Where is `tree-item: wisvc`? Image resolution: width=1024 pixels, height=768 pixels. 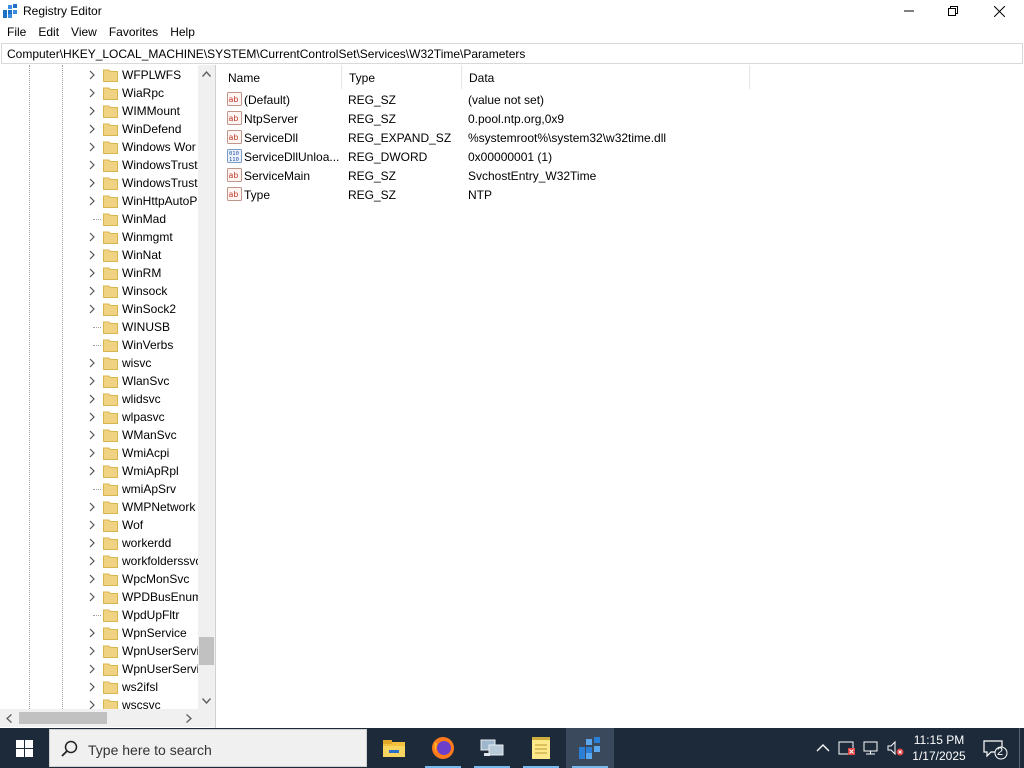 tree-item: wisvc is located at coordinates (99, 363).